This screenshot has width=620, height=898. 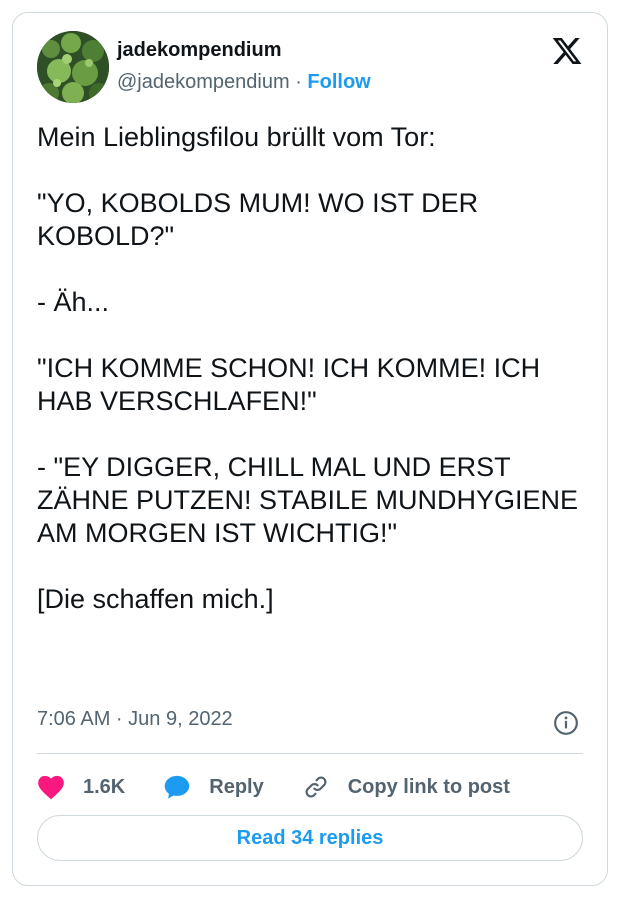 I want to click on avatar-image, so click(x=73, y=67).